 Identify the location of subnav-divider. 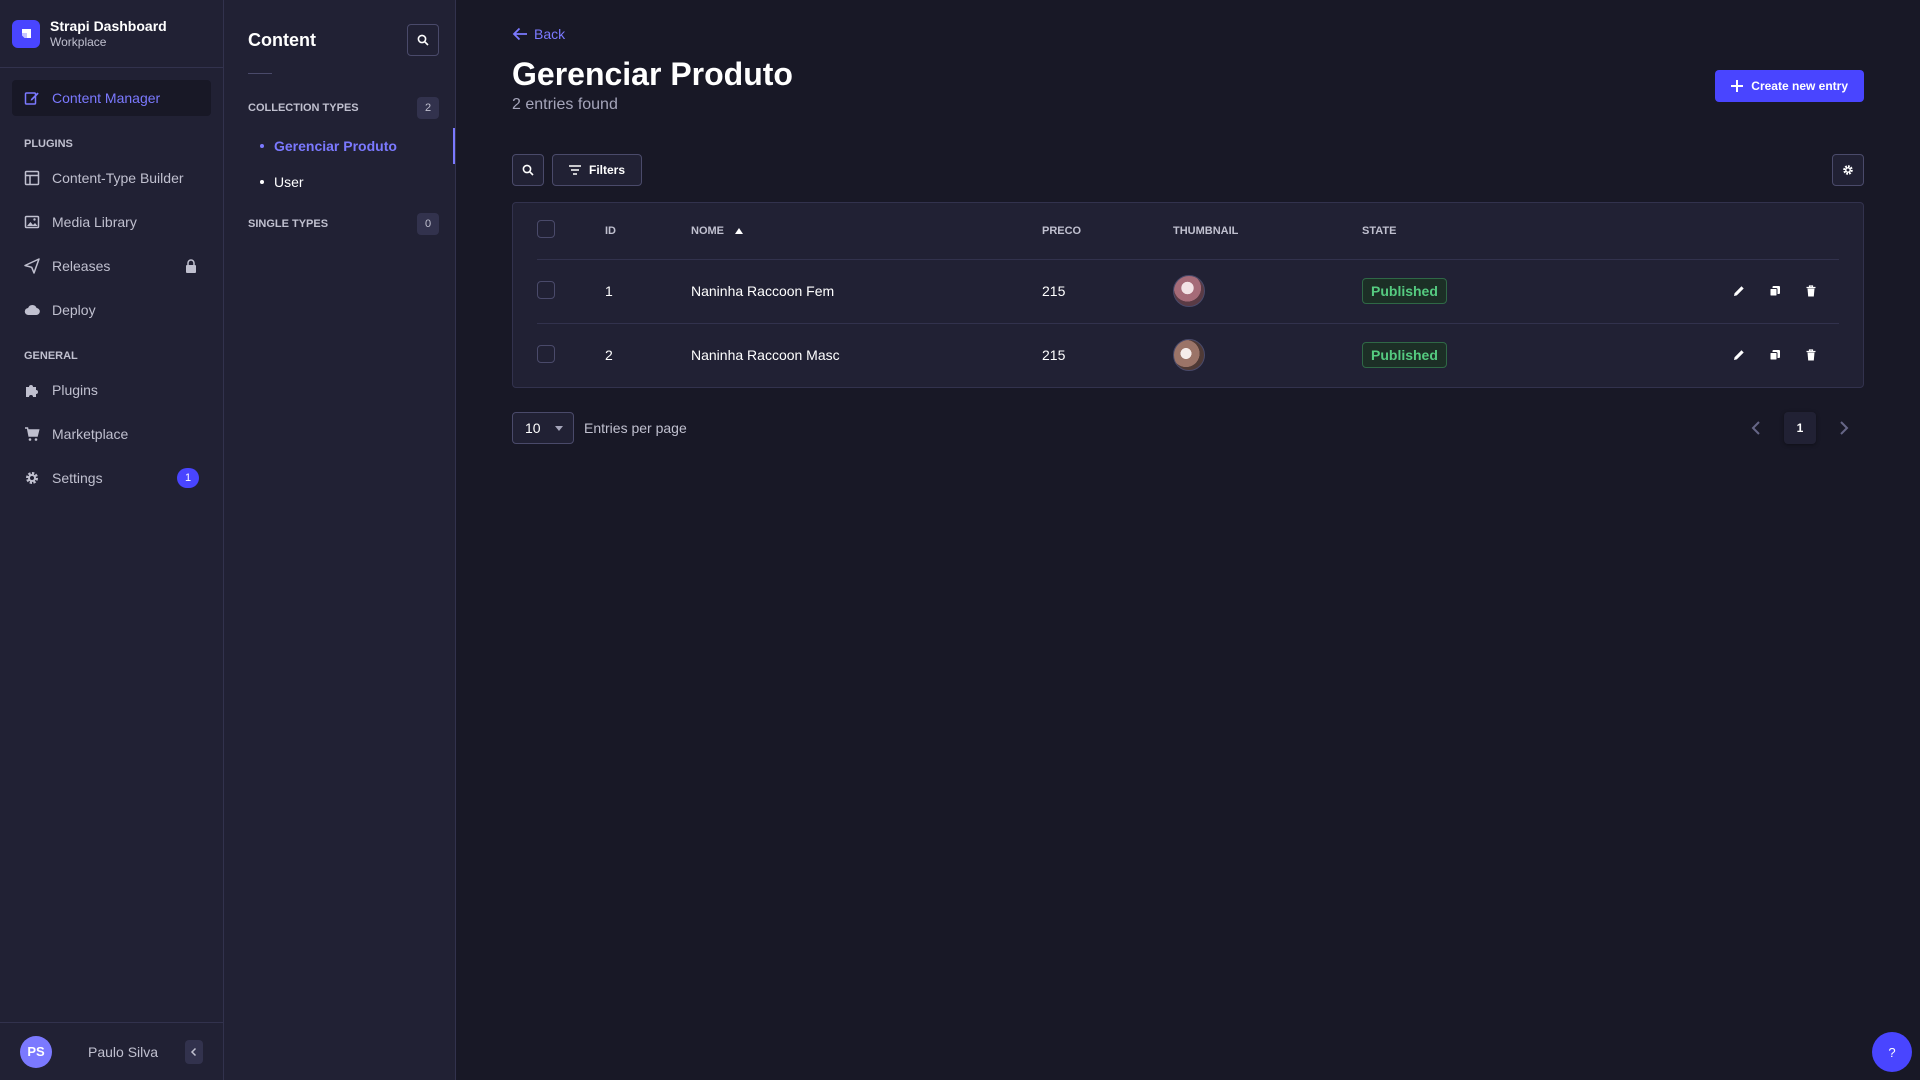
(260, 73).